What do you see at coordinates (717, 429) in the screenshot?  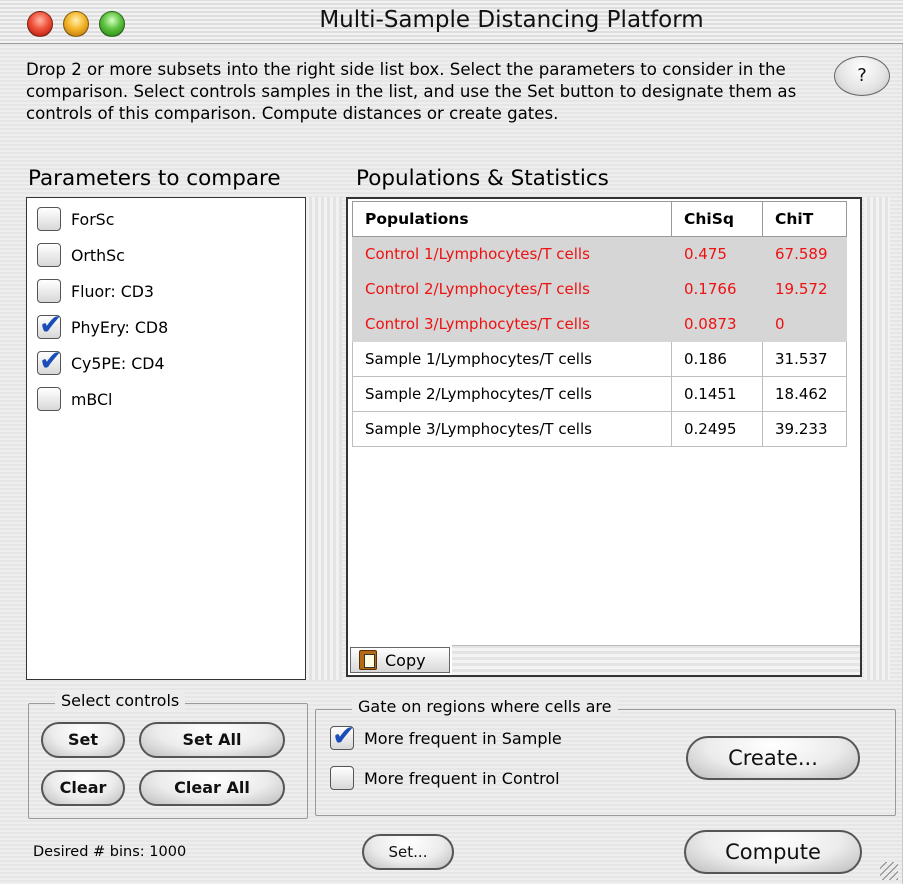 I see `cell-chisq: 0.2495` at bounding box center [717, 429].